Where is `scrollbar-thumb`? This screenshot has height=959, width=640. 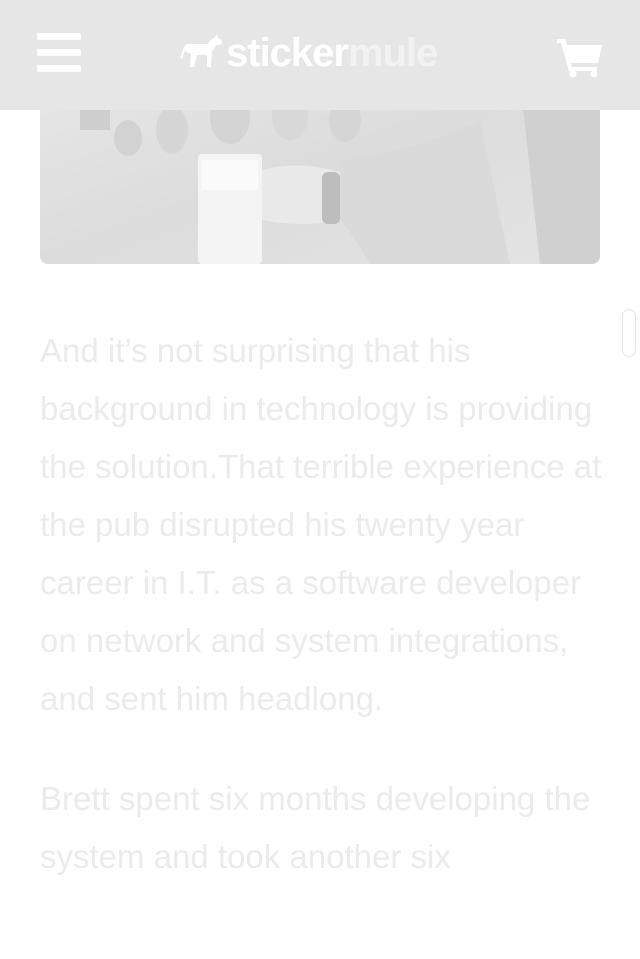
scrollbar-thumb is located at coordinates (629, 333).